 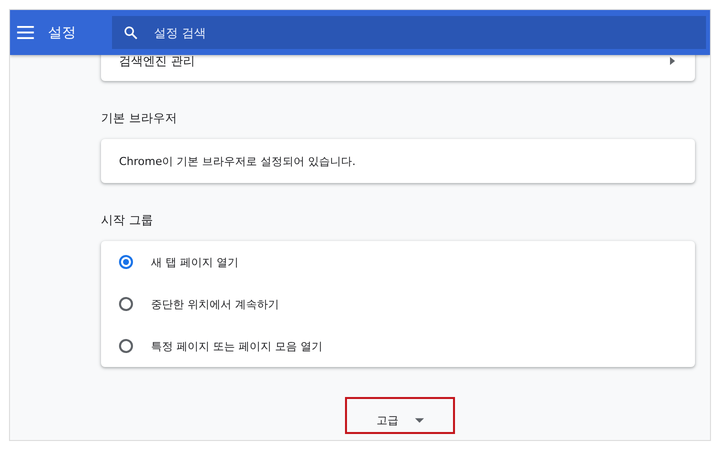 I want to click on search-field: 설정 검색, so click(x=409, y=32).